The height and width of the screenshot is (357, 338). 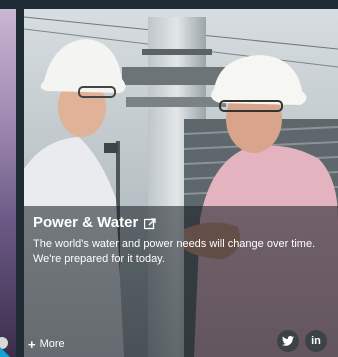 I want to click on twitter-share-button, so click(x=288, y=341).